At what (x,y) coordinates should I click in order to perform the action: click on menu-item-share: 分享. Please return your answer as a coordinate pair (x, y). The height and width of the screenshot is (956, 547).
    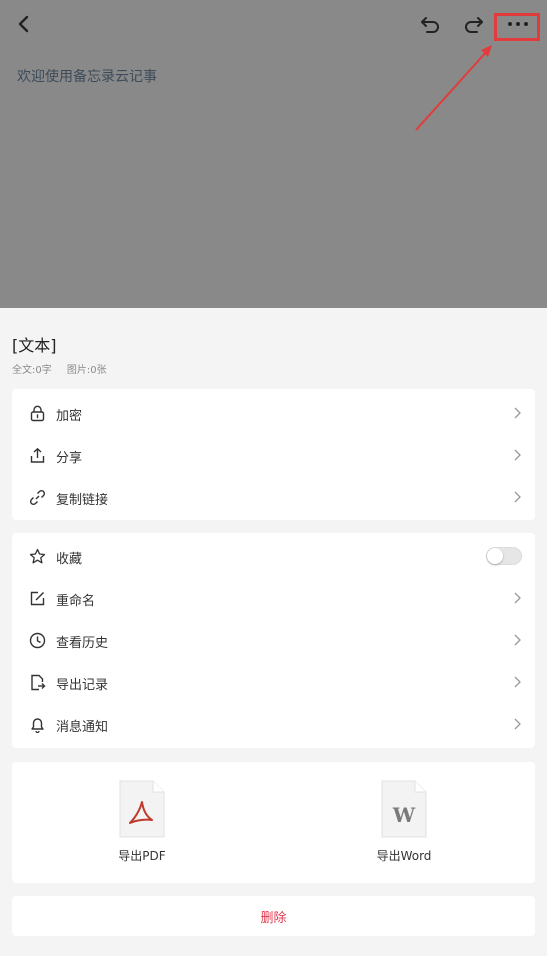
    Looking at the image, I should click on (273, 455).